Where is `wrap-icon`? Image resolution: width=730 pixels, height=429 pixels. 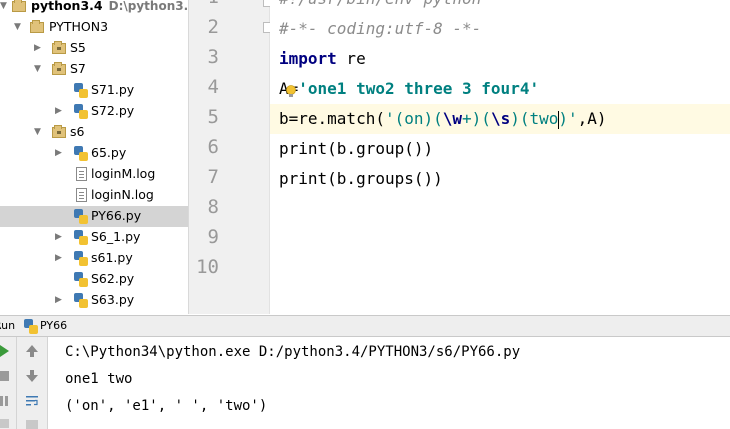 wrap-icon is located at coordinates (32, 401).